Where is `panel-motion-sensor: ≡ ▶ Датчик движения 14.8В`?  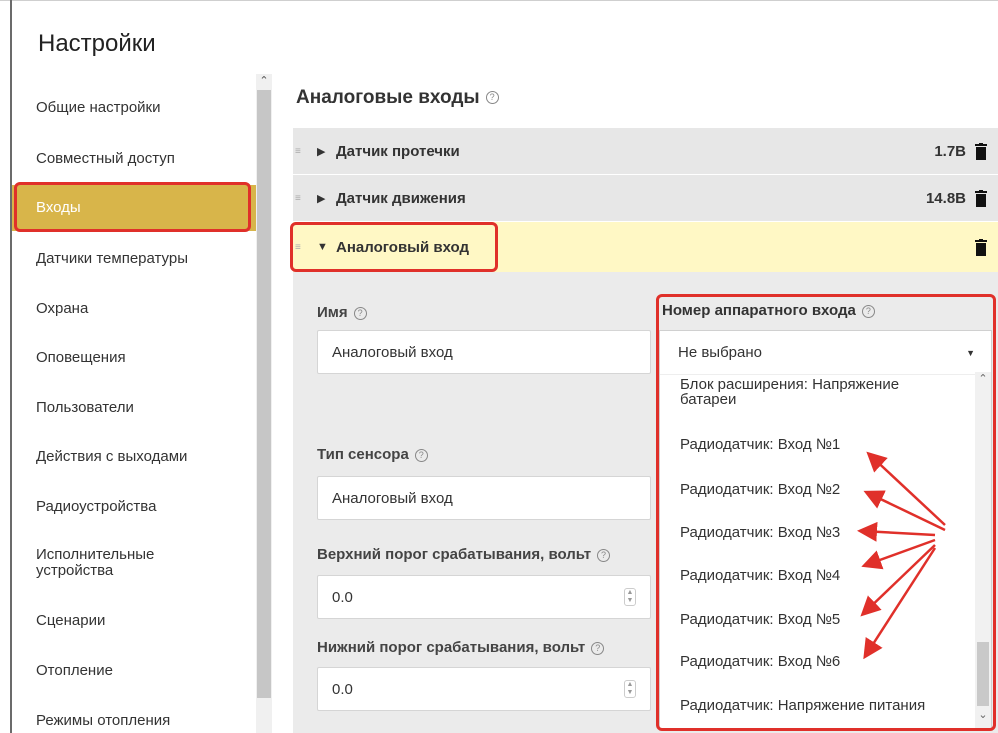 panel-motion-sensor: ≡ ▶ Датчик движения 14.8В is located at coordinates (645, 198).